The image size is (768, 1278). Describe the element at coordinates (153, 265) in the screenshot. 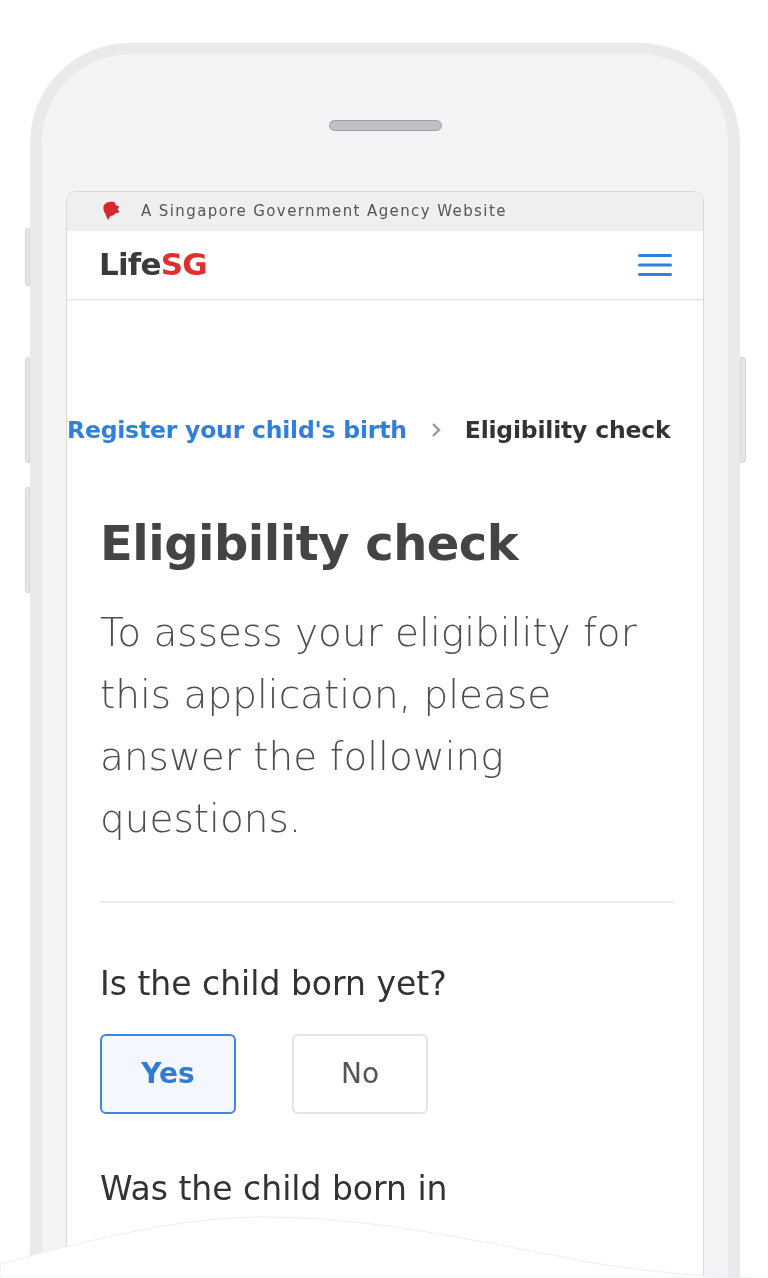

I see `lifesg-logo: LifeSG` at that location.